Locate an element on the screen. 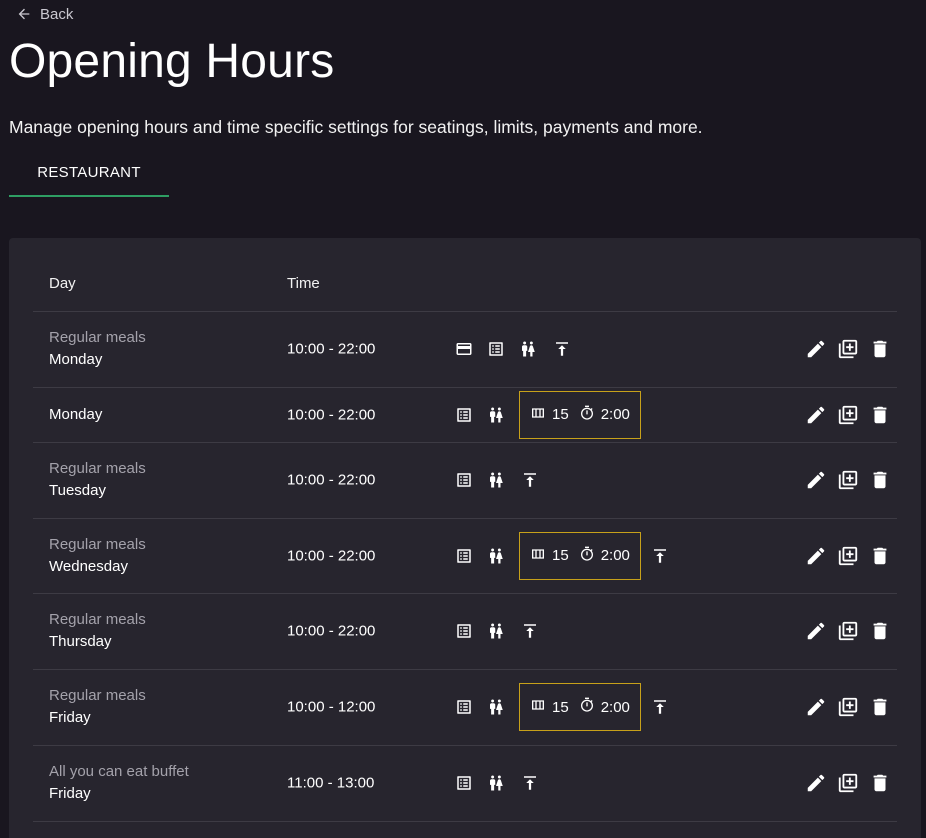 This screenshot has width=926, height=838. column-header-time: Time is located at coordinates (303, 283).